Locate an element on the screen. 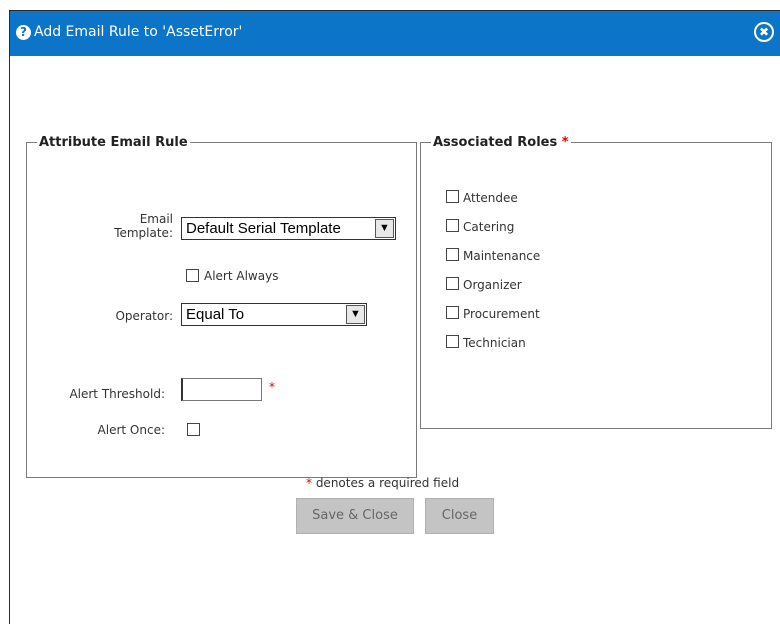 The image size is (780, 624). operator-label: Operator: is located at coordinates (144, 316).